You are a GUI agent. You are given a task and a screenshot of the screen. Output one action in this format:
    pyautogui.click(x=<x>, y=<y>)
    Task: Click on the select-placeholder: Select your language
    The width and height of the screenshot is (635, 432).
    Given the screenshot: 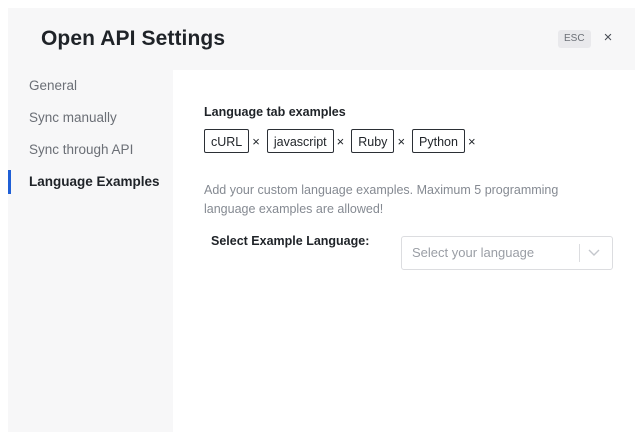 What is the action you would take?
    pyautogui.click(x=473, y=252)
    